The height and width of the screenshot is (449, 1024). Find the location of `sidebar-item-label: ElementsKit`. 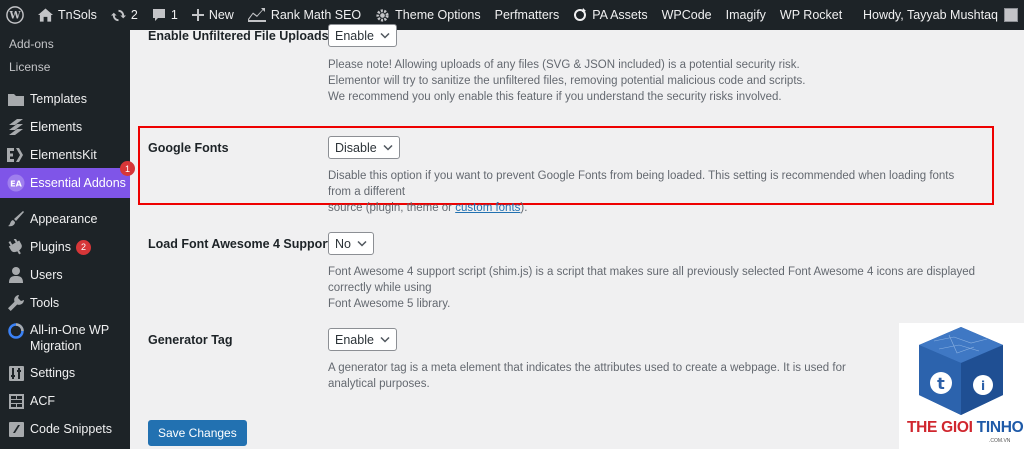

sidebar-item-label: ElementsKit is located at coordinates (63, 155).